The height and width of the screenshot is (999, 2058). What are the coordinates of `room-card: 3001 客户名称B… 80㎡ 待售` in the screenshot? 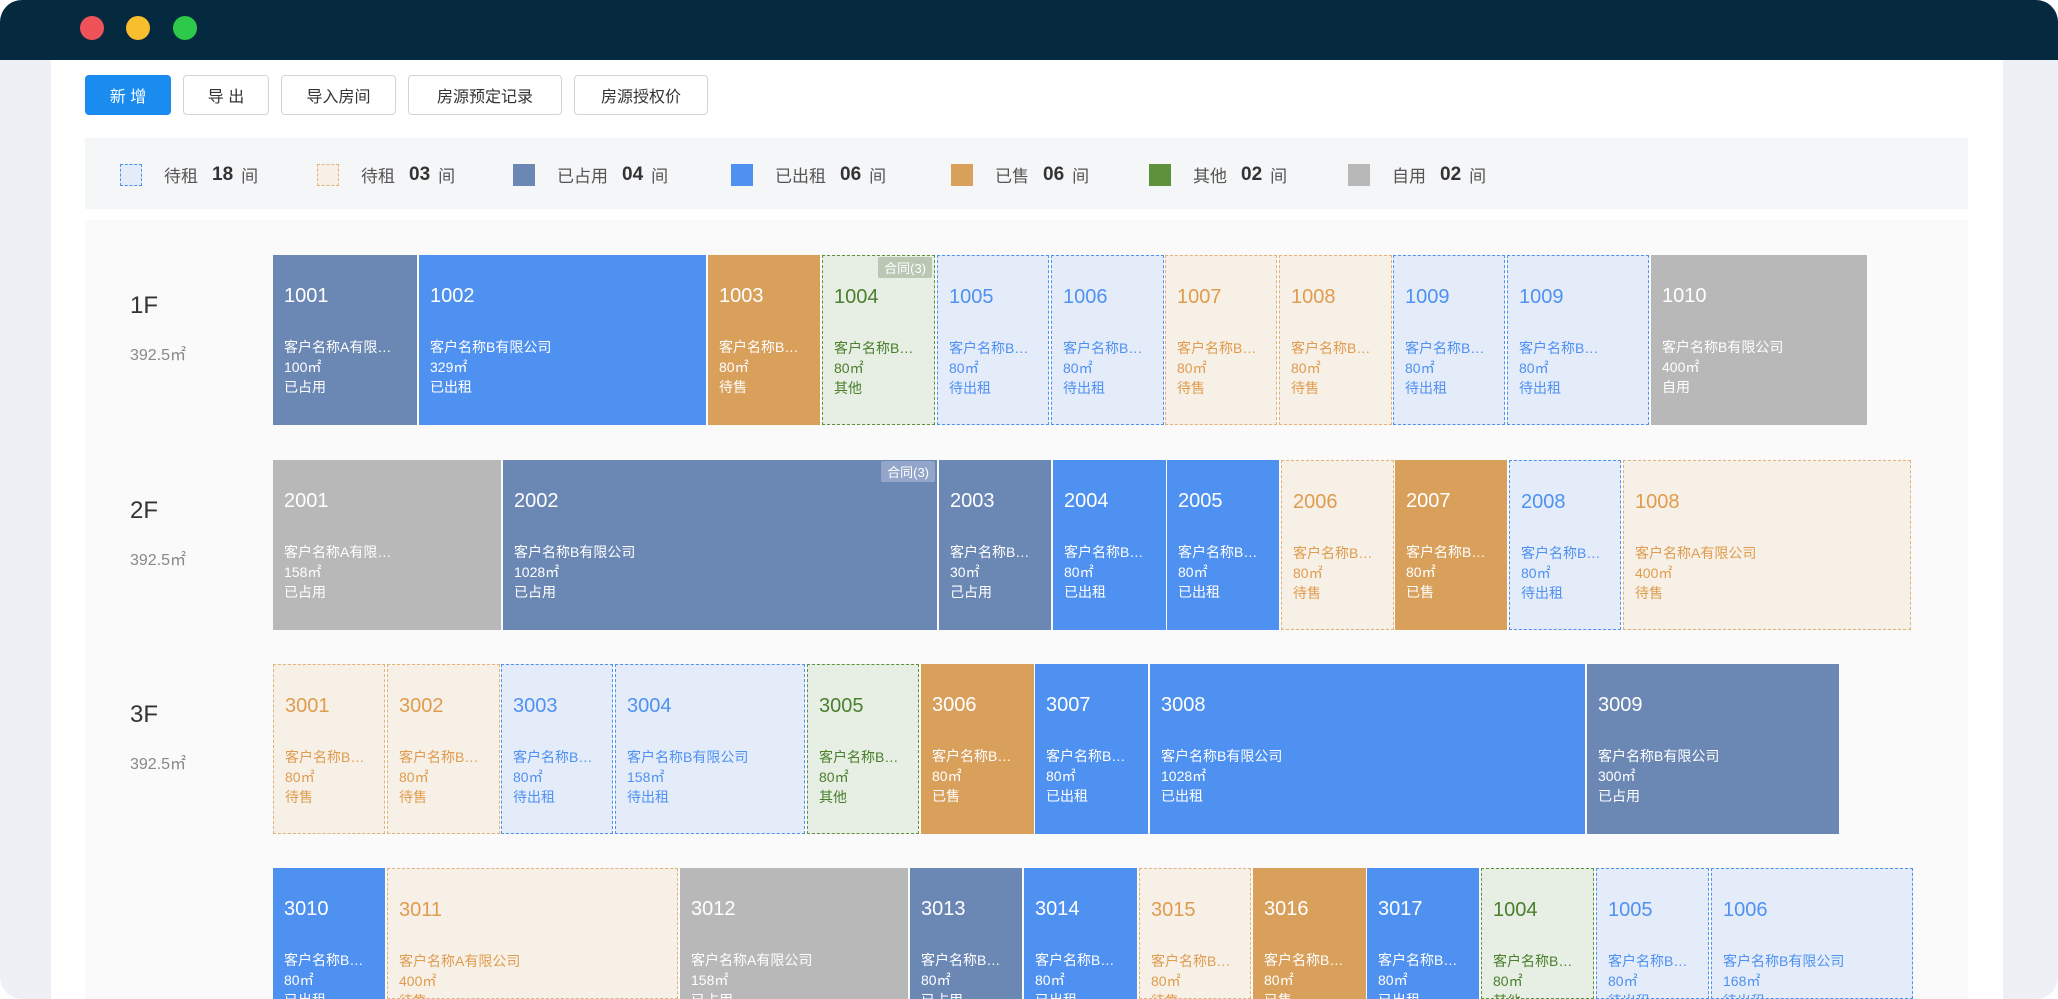 It's located at (329, 749).